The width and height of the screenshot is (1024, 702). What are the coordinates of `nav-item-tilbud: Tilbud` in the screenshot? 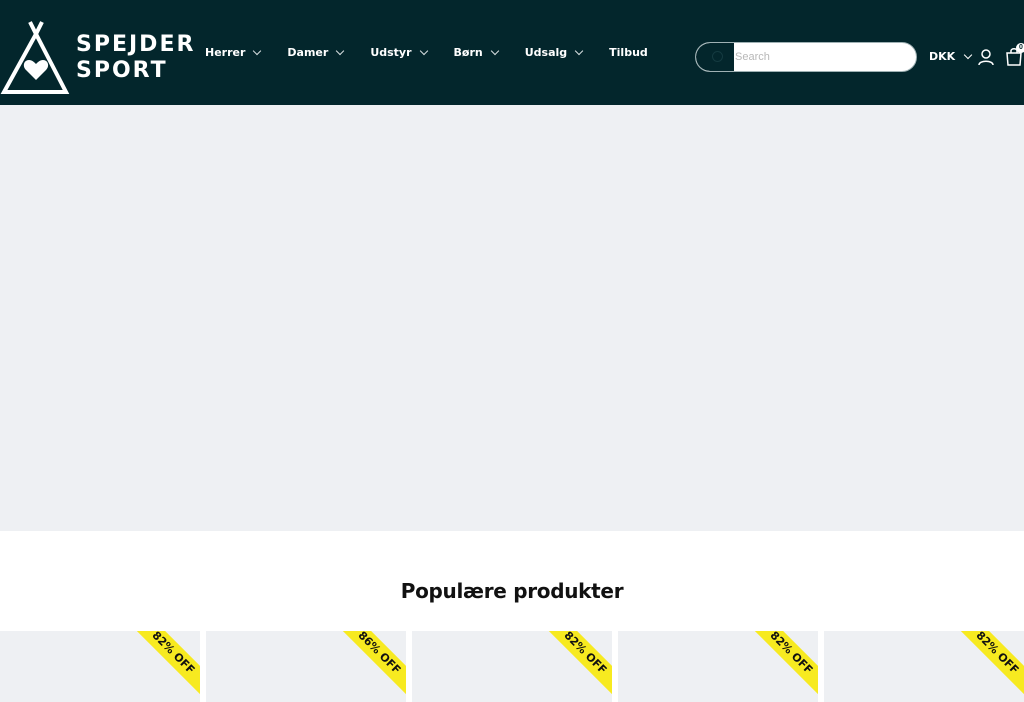 It's located at (628, 52).